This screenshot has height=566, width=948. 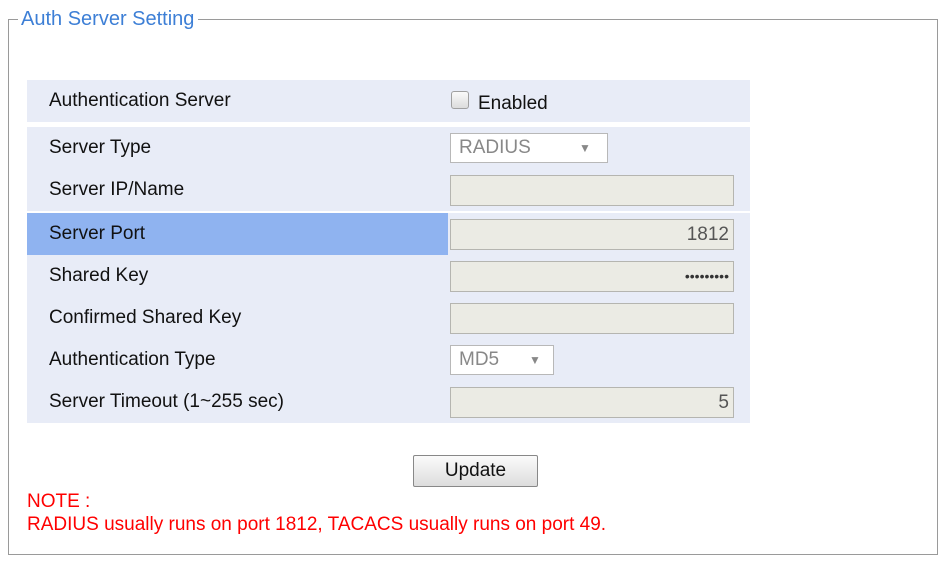 I want to click on authentication-type-label: Authentication Type, so click(x=132, y=359).